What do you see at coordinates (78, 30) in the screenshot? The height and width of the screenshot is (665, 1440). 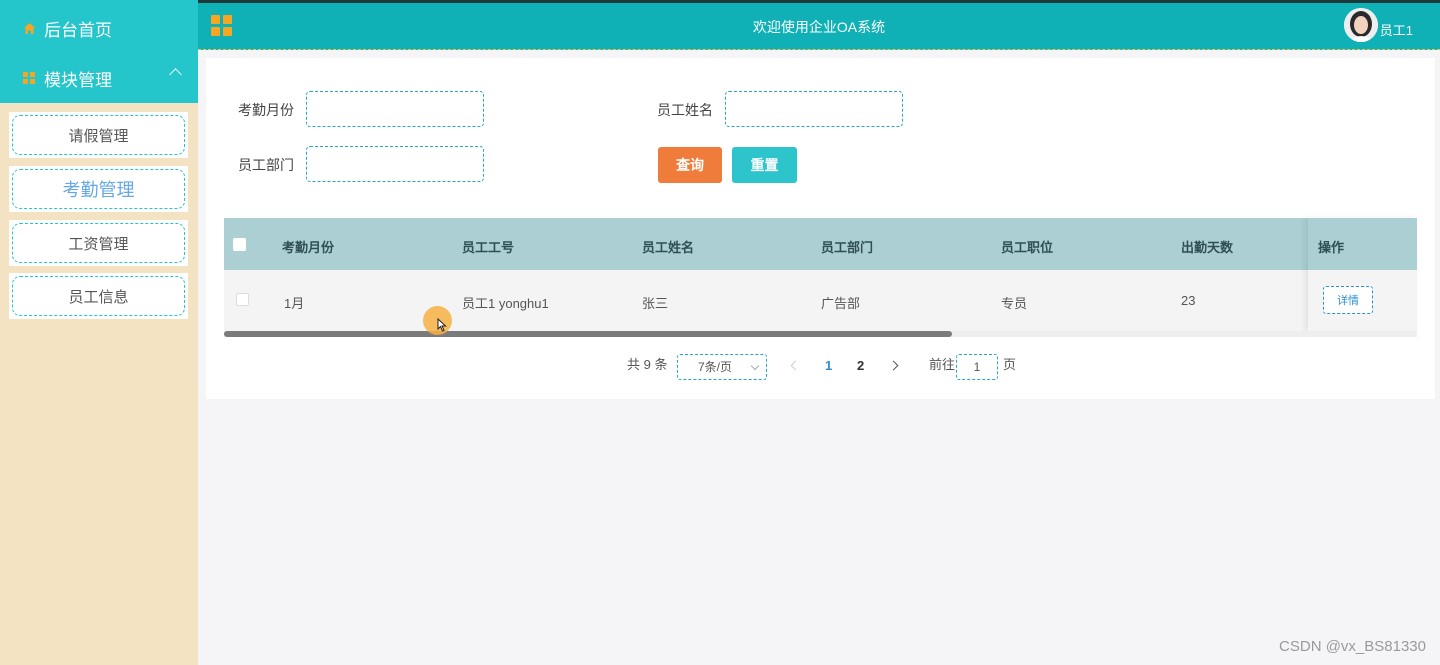 I see `sidebar-item-label: 后台首页` at bounding box center [78, 30].